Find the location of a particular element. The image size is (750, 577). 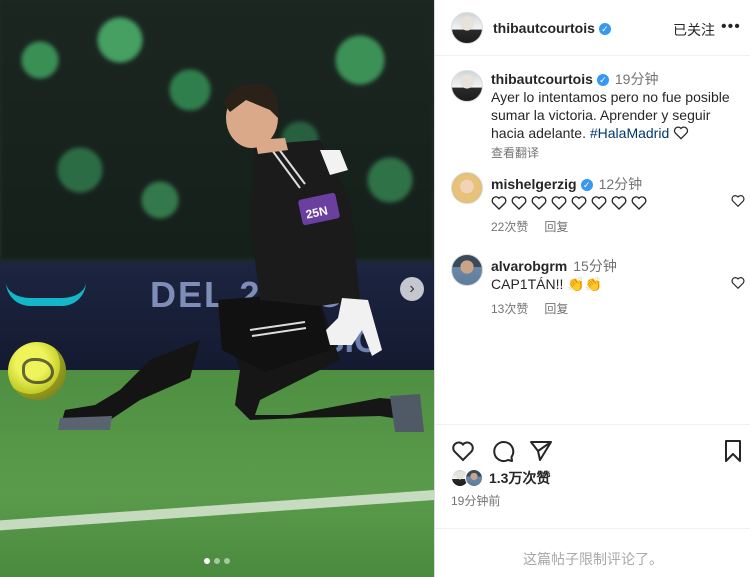

comment-time: 12分钟 is located at coordinates (620, 184).